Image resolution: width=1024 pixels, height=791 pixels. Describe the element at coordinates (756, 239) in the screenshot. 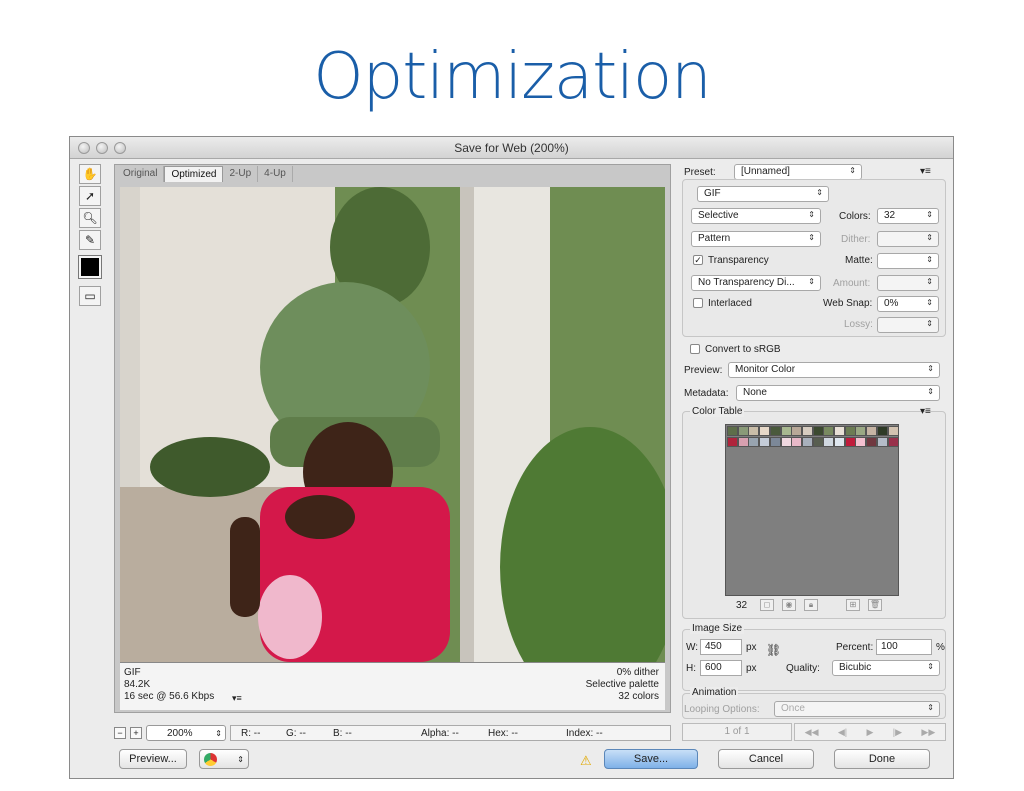

I see `dither-algorithm-select: Pattern ⇕` at that location.